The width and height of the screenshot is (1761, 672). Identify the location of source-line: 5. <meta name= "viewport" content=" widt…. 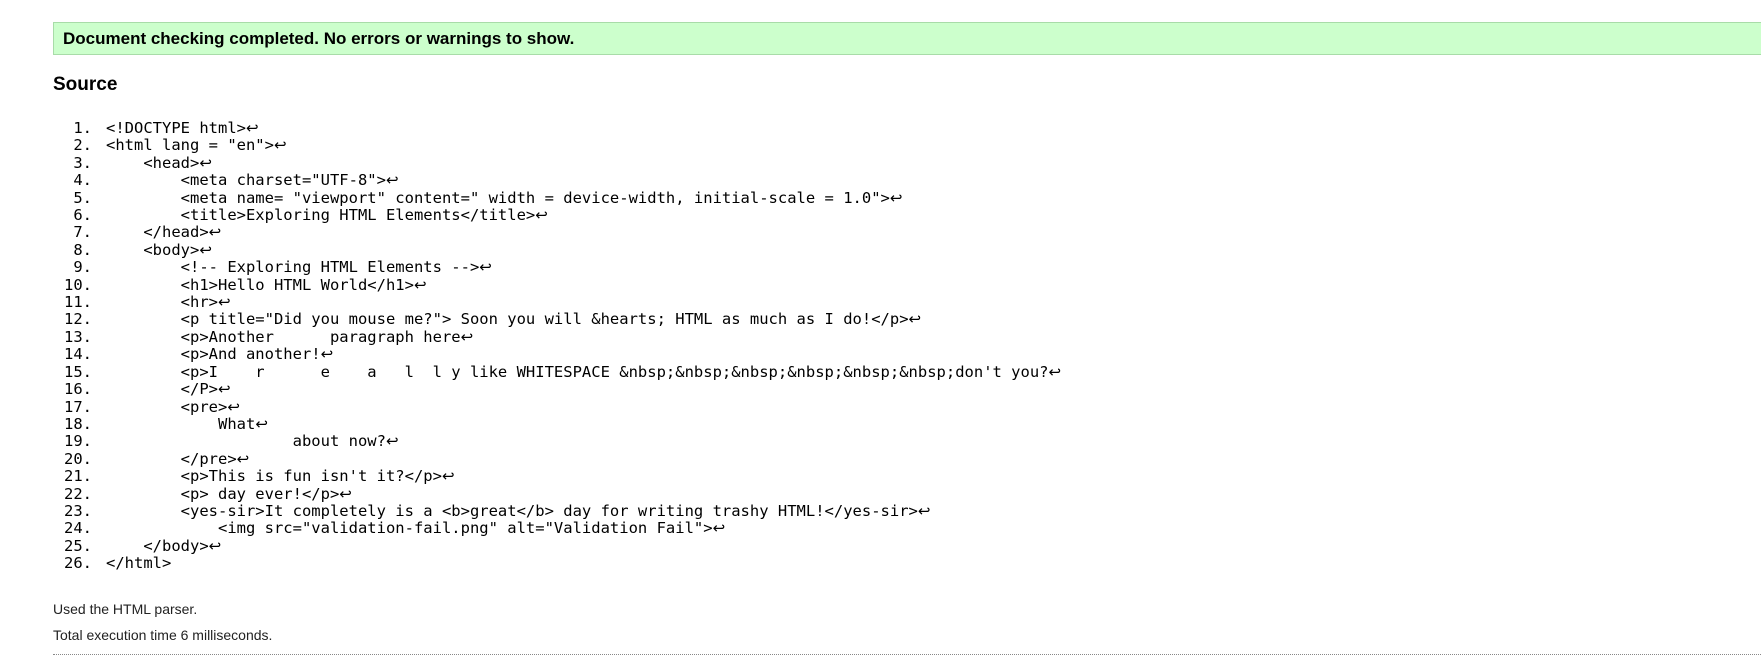
(557, 197).